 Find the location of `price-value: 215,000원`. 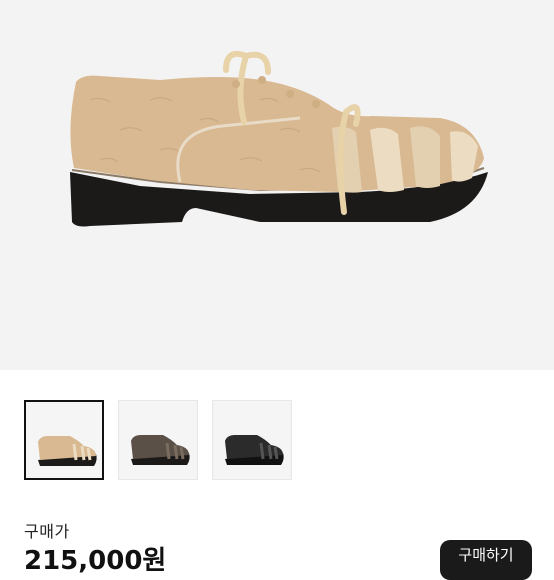

price-value: 215,000원 is located at coordinates (95, 561).